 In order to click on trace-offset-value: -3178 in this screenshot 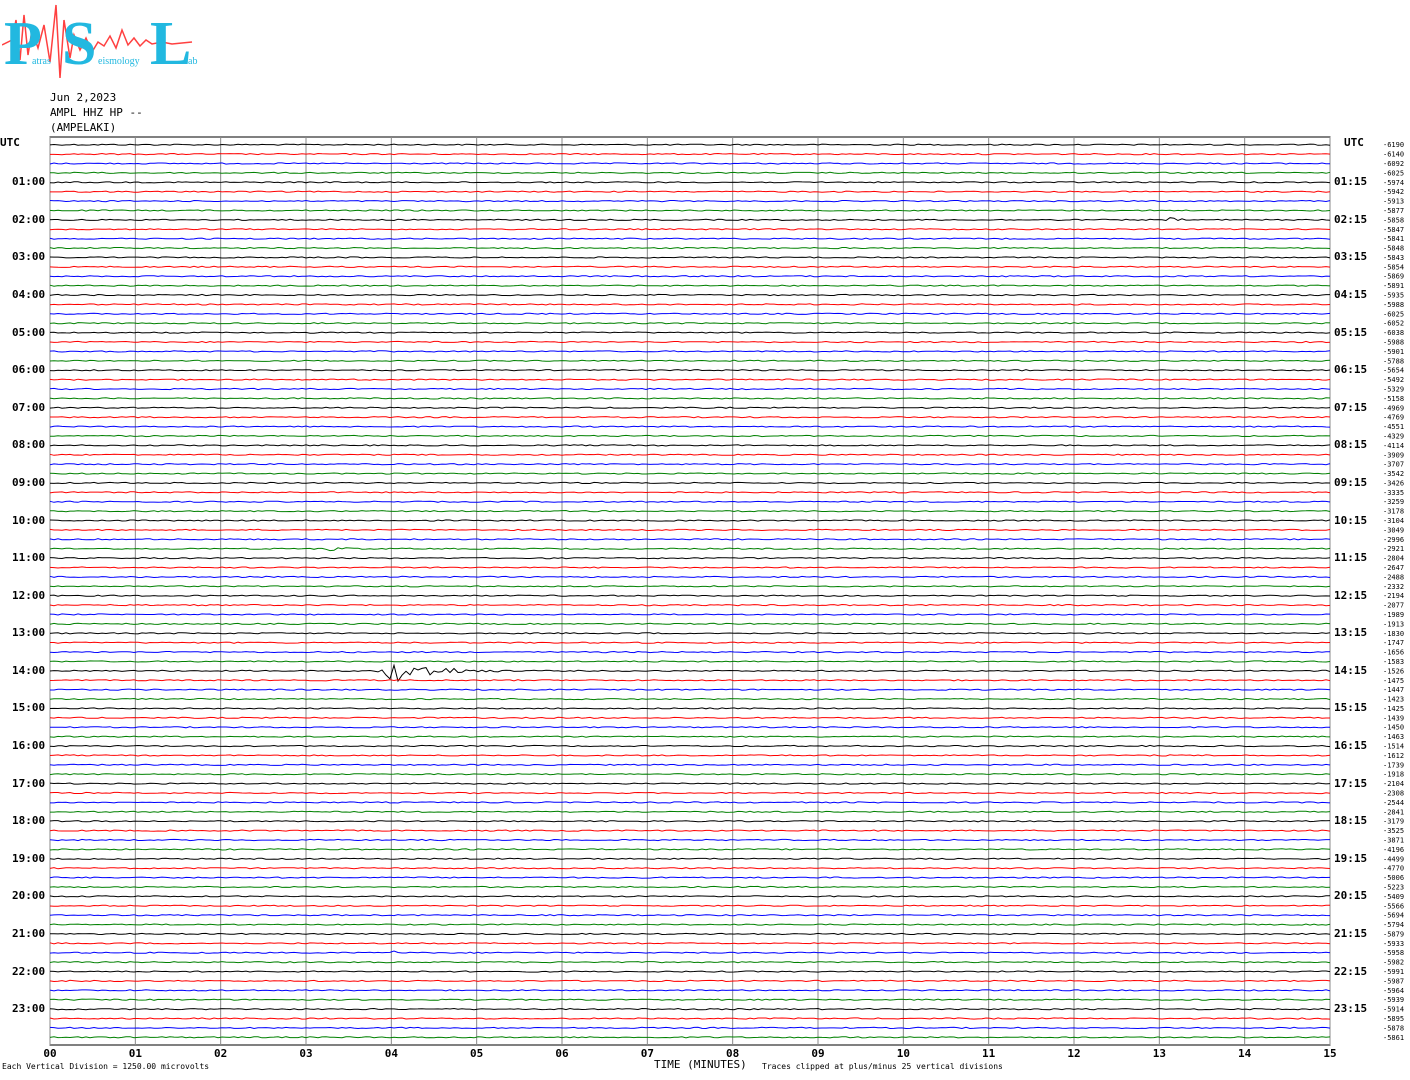, I will do `click(1393, 512)`.